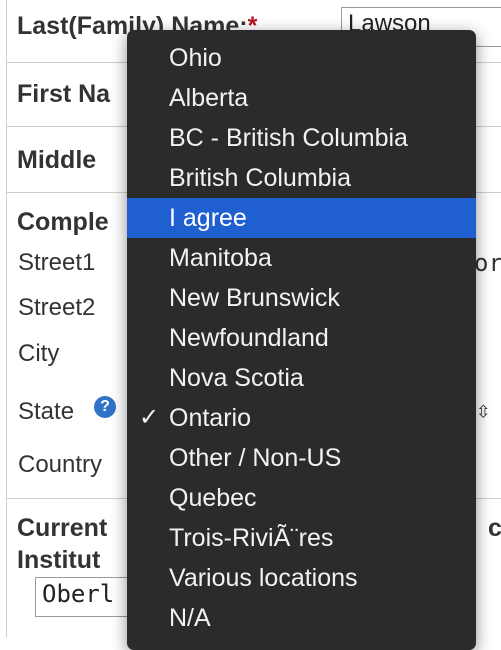  What do you see at coordinates (105, 407) in the screenshot?
I see `help-icon: ?` at bounding box center [105, 407].